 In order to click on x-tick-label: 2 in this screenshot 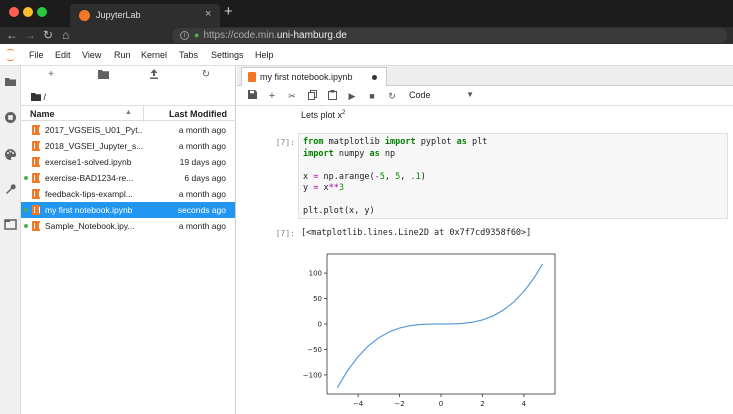, I will do `click(482, 404)`.